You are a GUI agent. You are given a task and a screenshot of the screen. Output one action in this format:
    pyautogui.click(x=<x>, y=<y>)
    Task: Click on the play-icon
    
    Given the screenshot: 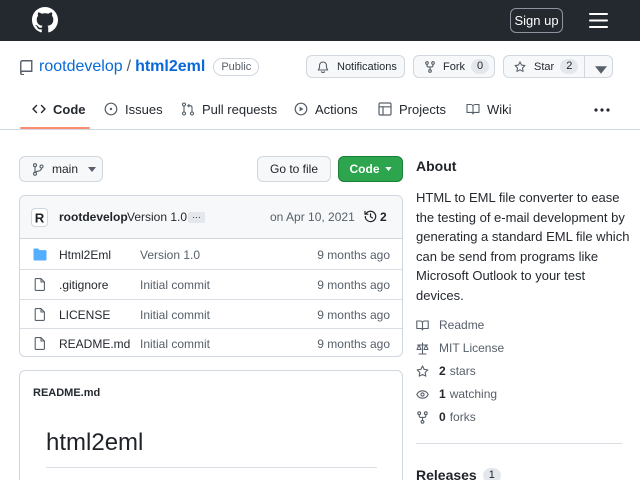 What is the action you would take?
    pyautogui.click(x=301, y=109)
    